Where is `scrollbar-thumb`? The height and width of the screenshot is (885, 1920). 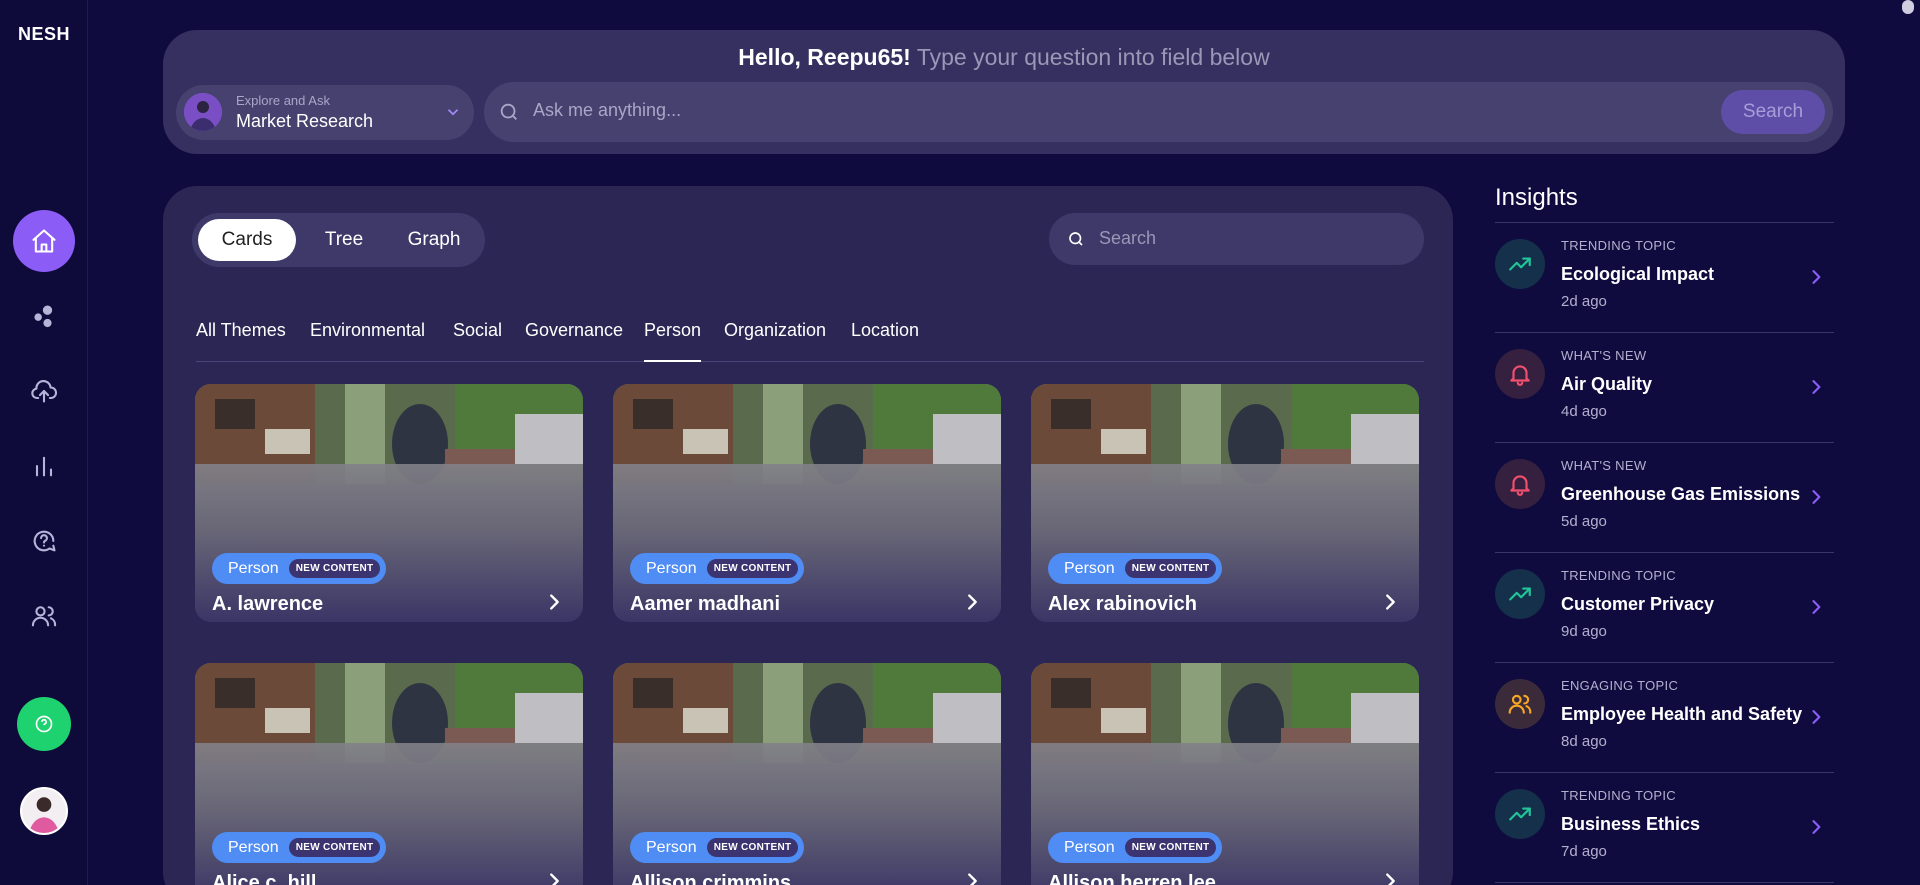
scrollbar-thumb is located at coordinates (1908, 7).